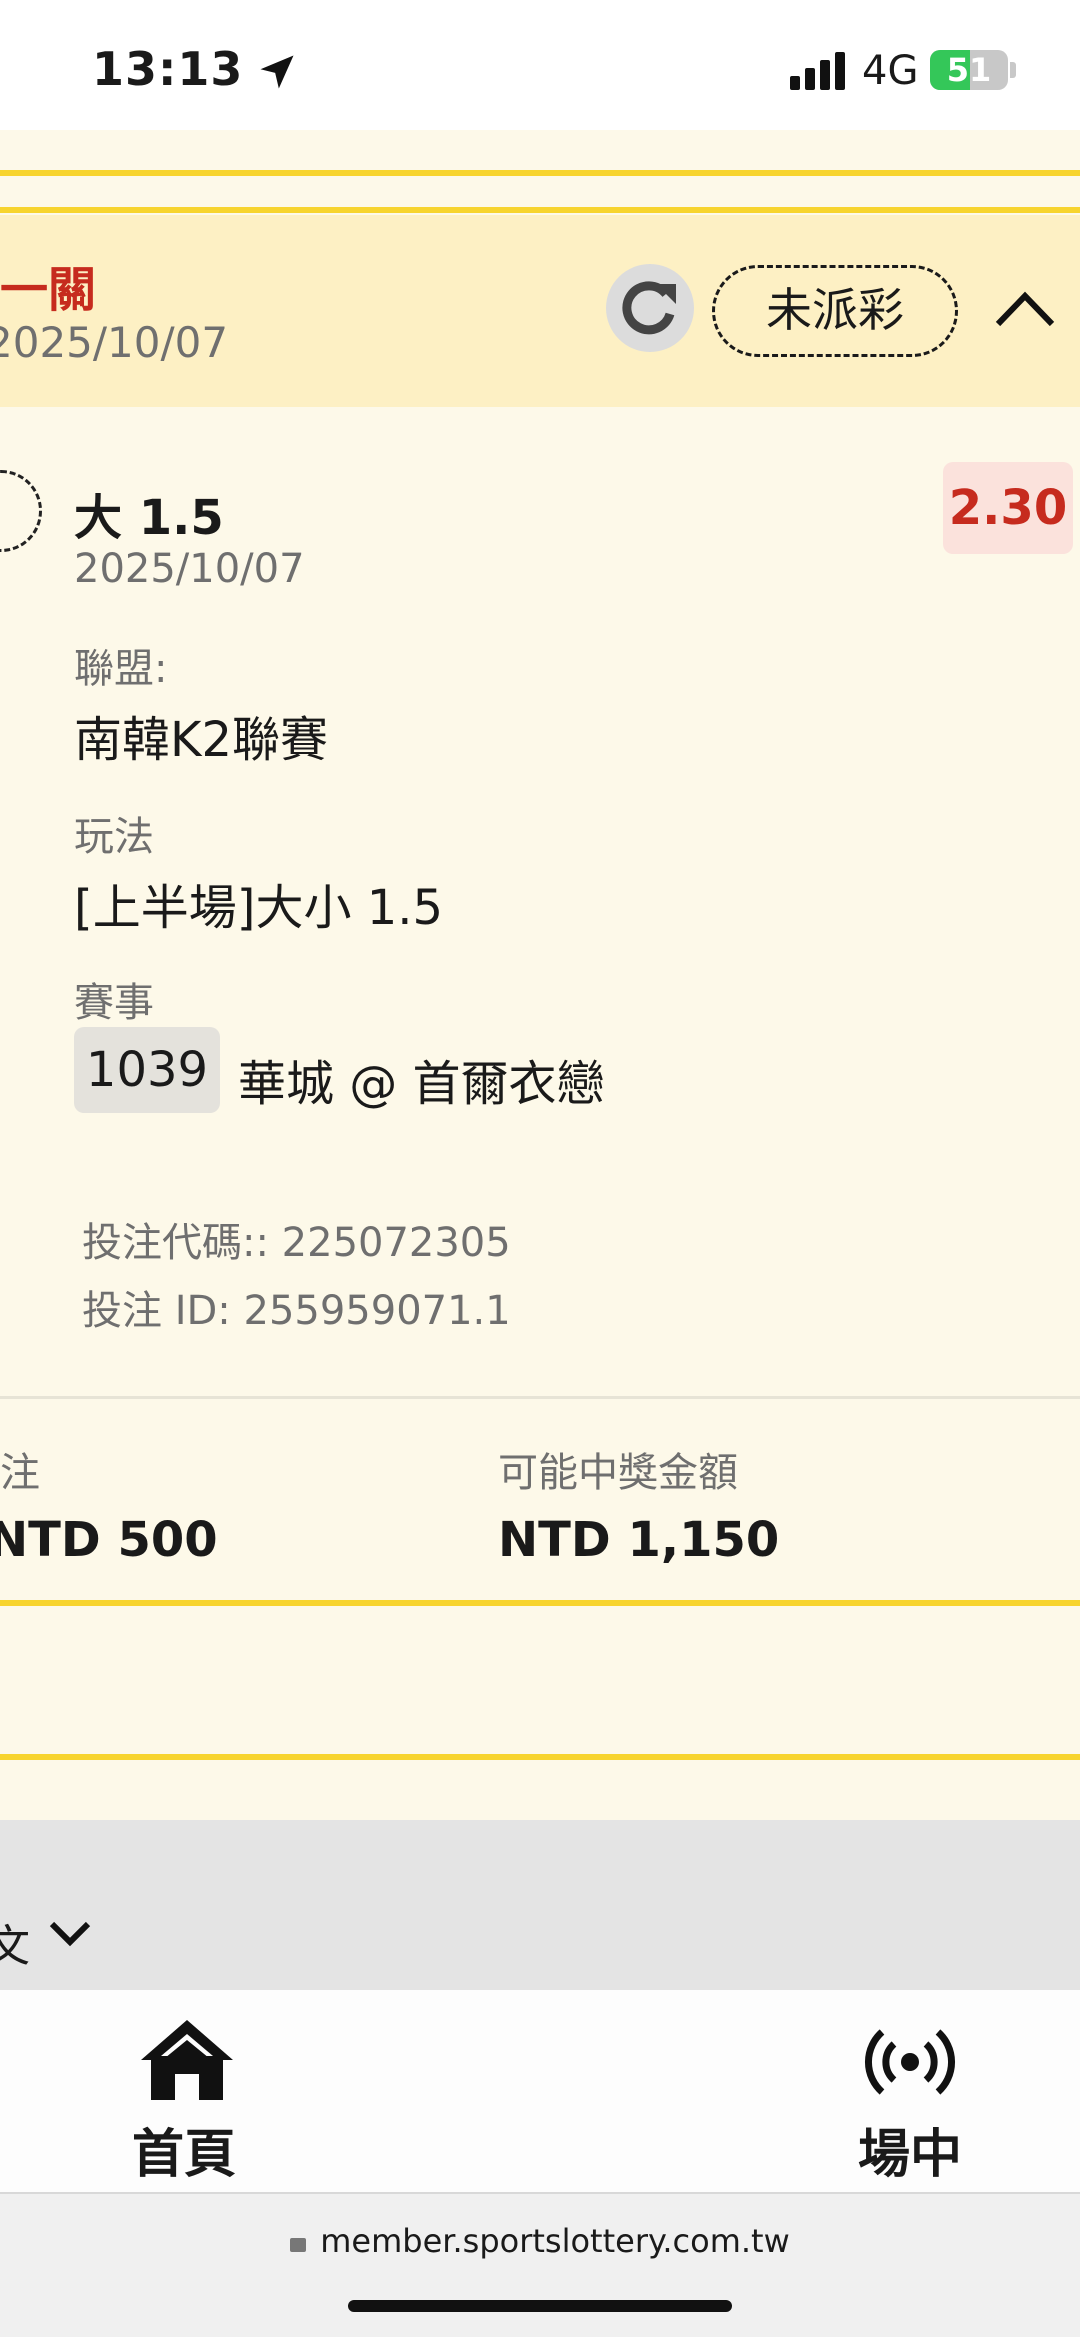 Image resolution: width=1080 pixels, height=2337 pixels. What do you see at coordinates (540, 2306) in the screenshot?
I see `home-indicator` at bounding box center [540, 2306].